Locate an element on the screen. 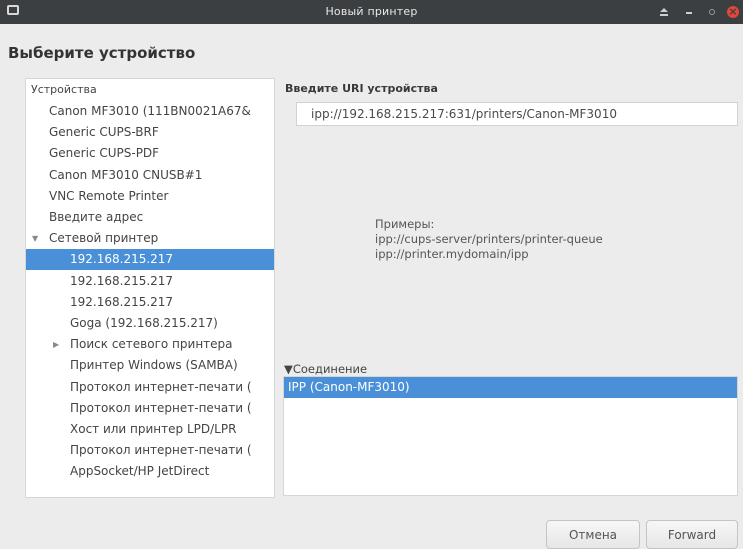 Image resolution: width=743 pixels, height=549 pixels. tree-item: Хост или принтер LPD/LPR is located at coordinates (150, 429).